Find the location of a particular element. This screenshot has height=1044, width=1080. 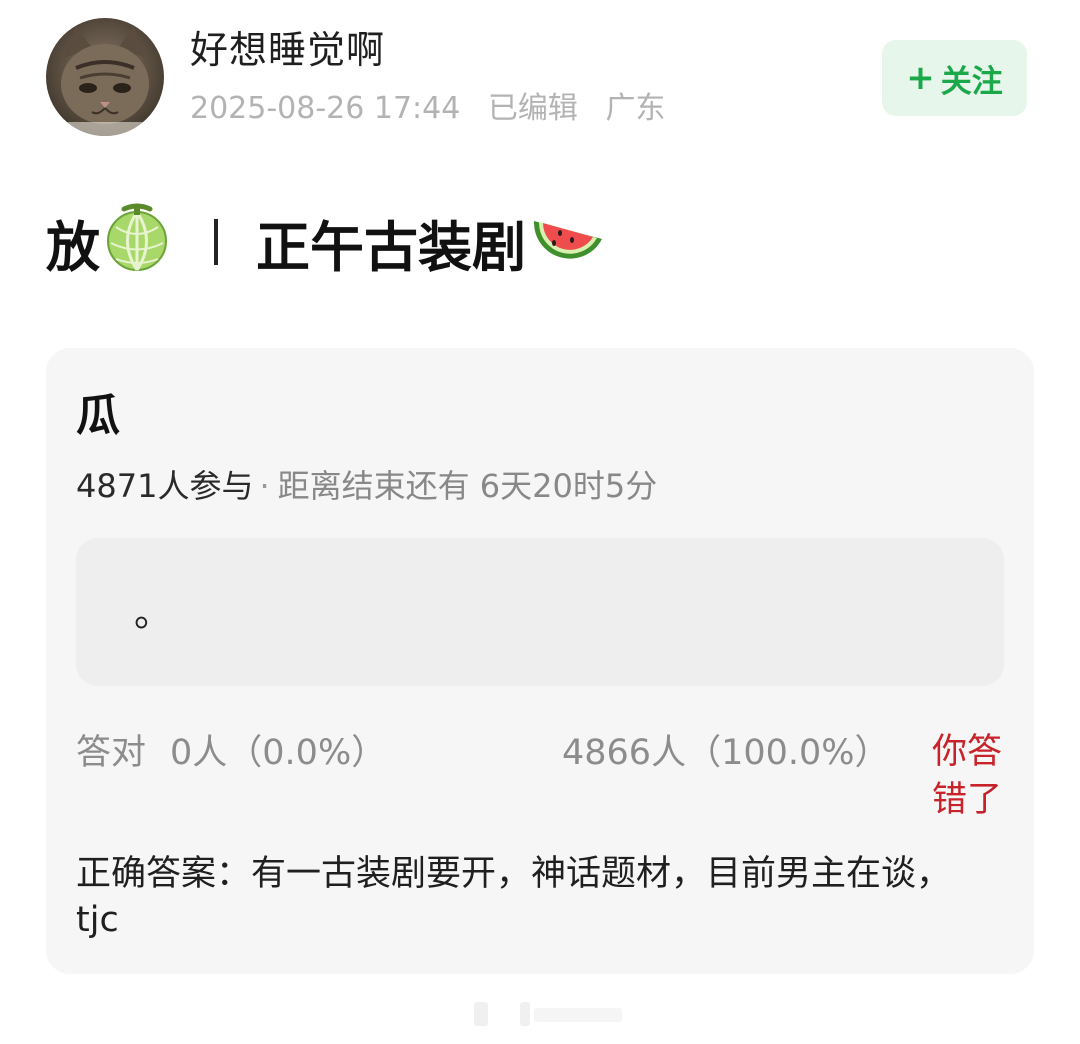

correct-stat: 答对 0人（0.0%） is located at coordinates (231, 753).